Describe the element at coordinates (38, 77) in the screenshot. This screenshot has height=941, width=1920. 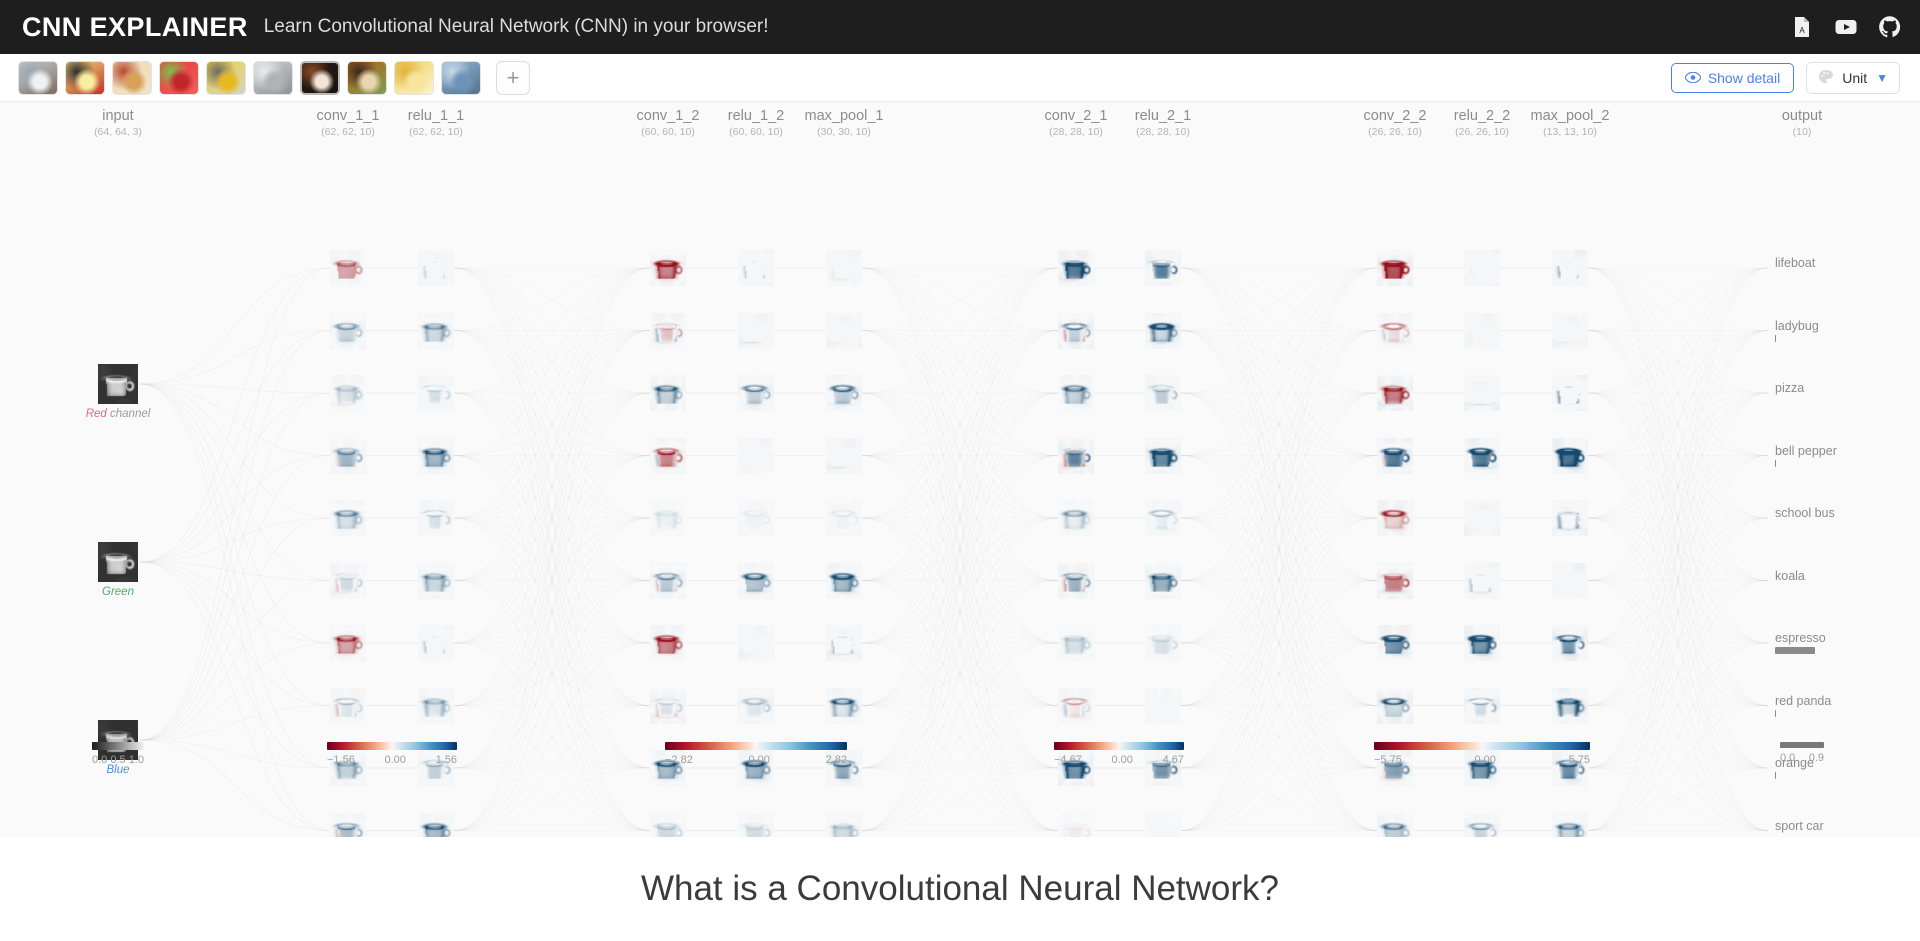
I see `thumbnail-lifeboat` at that location.